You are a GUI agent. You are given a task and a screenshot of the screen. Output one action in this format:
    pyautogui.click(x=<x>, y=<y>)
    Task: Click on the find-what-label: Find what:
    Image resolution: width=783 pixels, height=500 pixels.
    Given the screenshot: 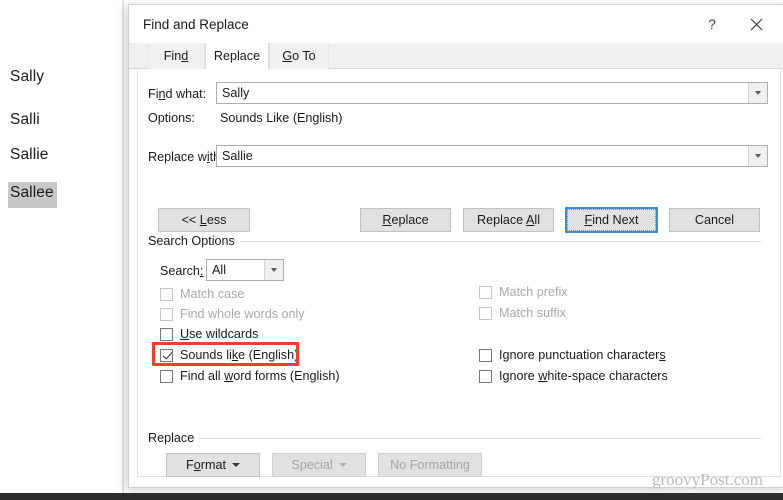 What is the action you would take?
    pyautogui.click(x=177, y=94)
    